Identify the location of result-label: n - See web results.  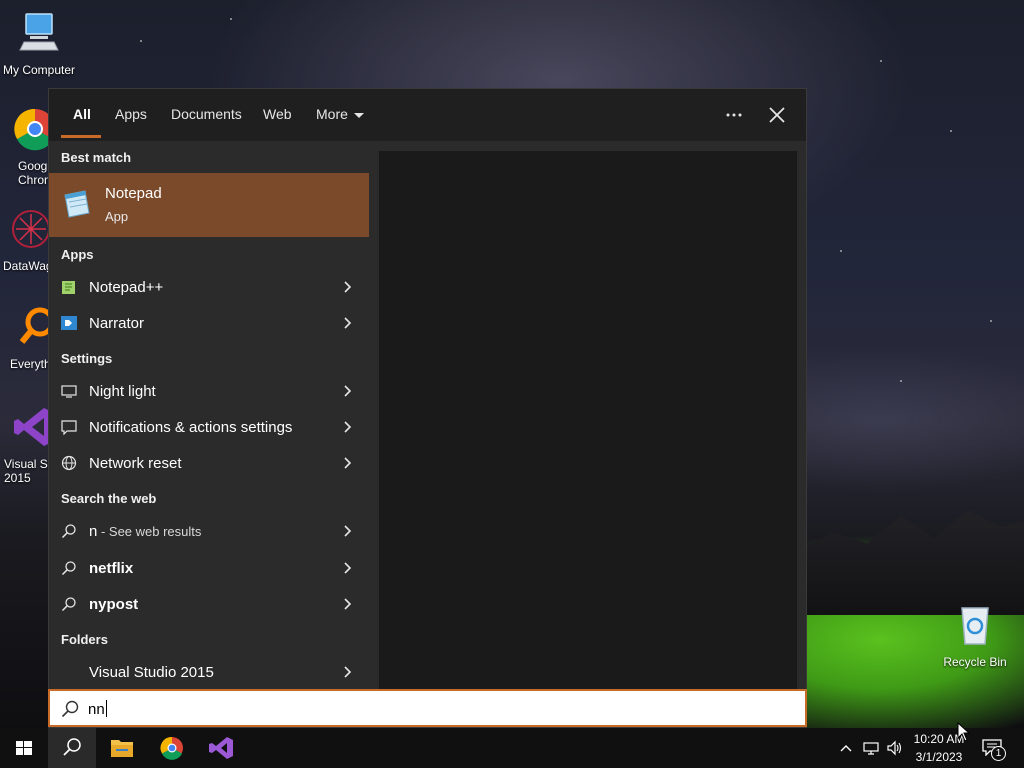
(145, 531).